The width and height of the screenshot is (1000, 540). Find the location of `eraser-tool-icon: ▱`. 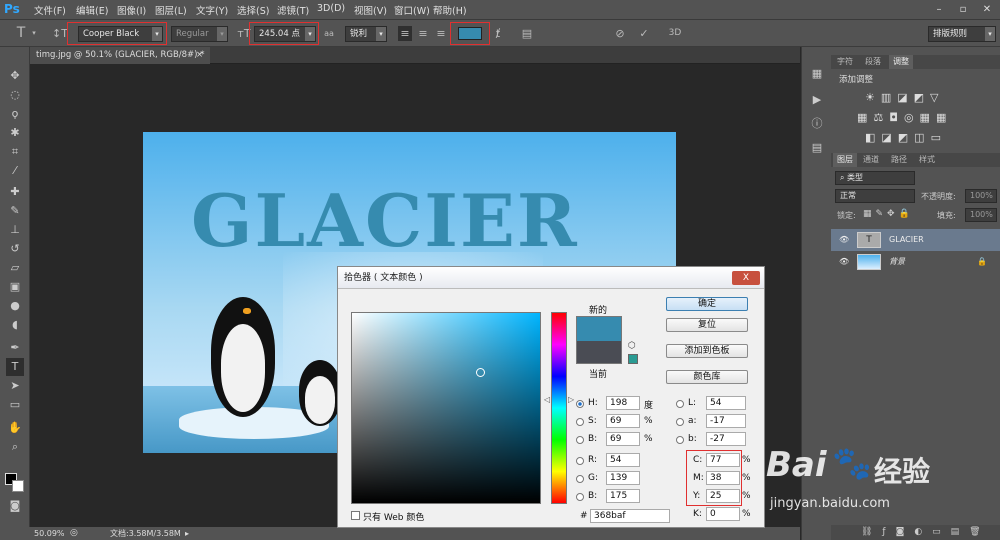

eraser-tool-icon: ▱ is located at coordinates (15, 268).